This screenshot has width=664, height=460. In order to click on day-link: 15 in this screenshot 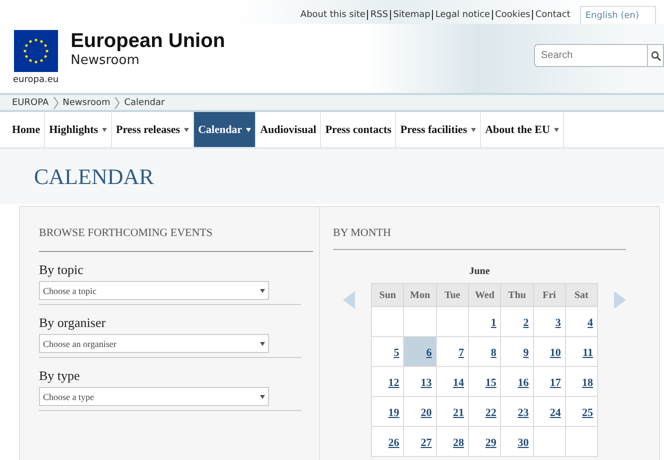, I will do `click(490, 382)`.